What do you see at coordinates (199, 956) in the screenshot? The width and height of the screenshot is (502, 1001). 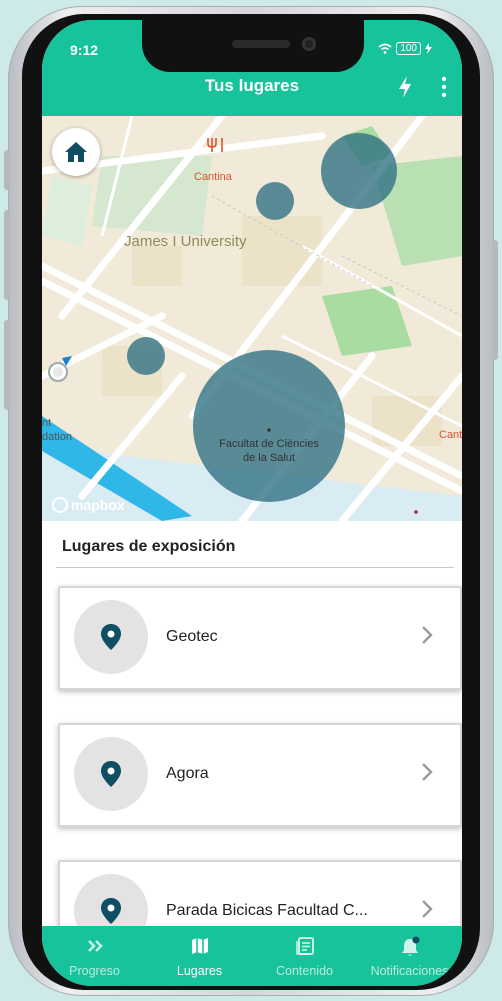 I see `nav-item-lugares: Lugares` at bounding box center [199, 956].